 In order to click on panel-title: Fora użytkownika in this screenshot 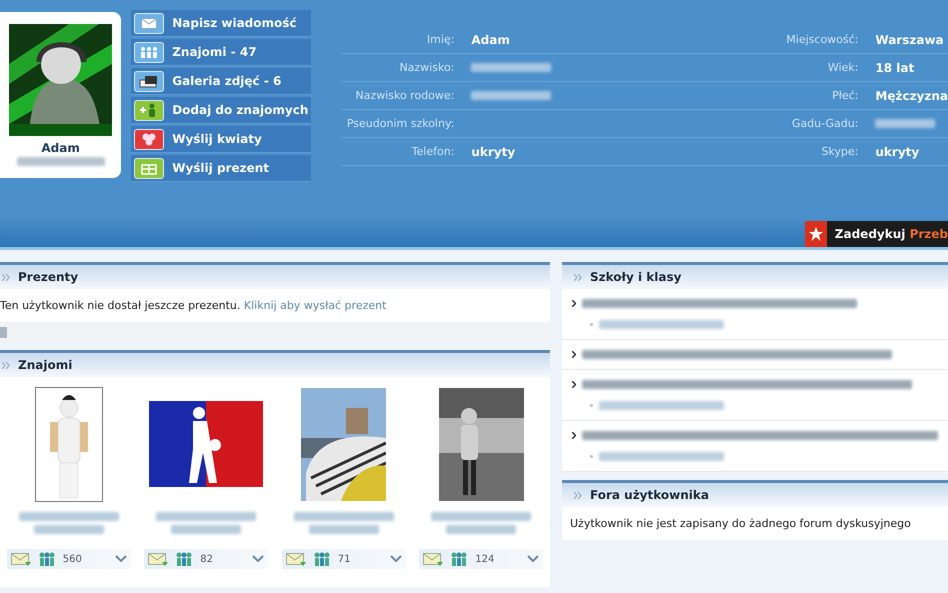, I will do `click(649, 495)`.